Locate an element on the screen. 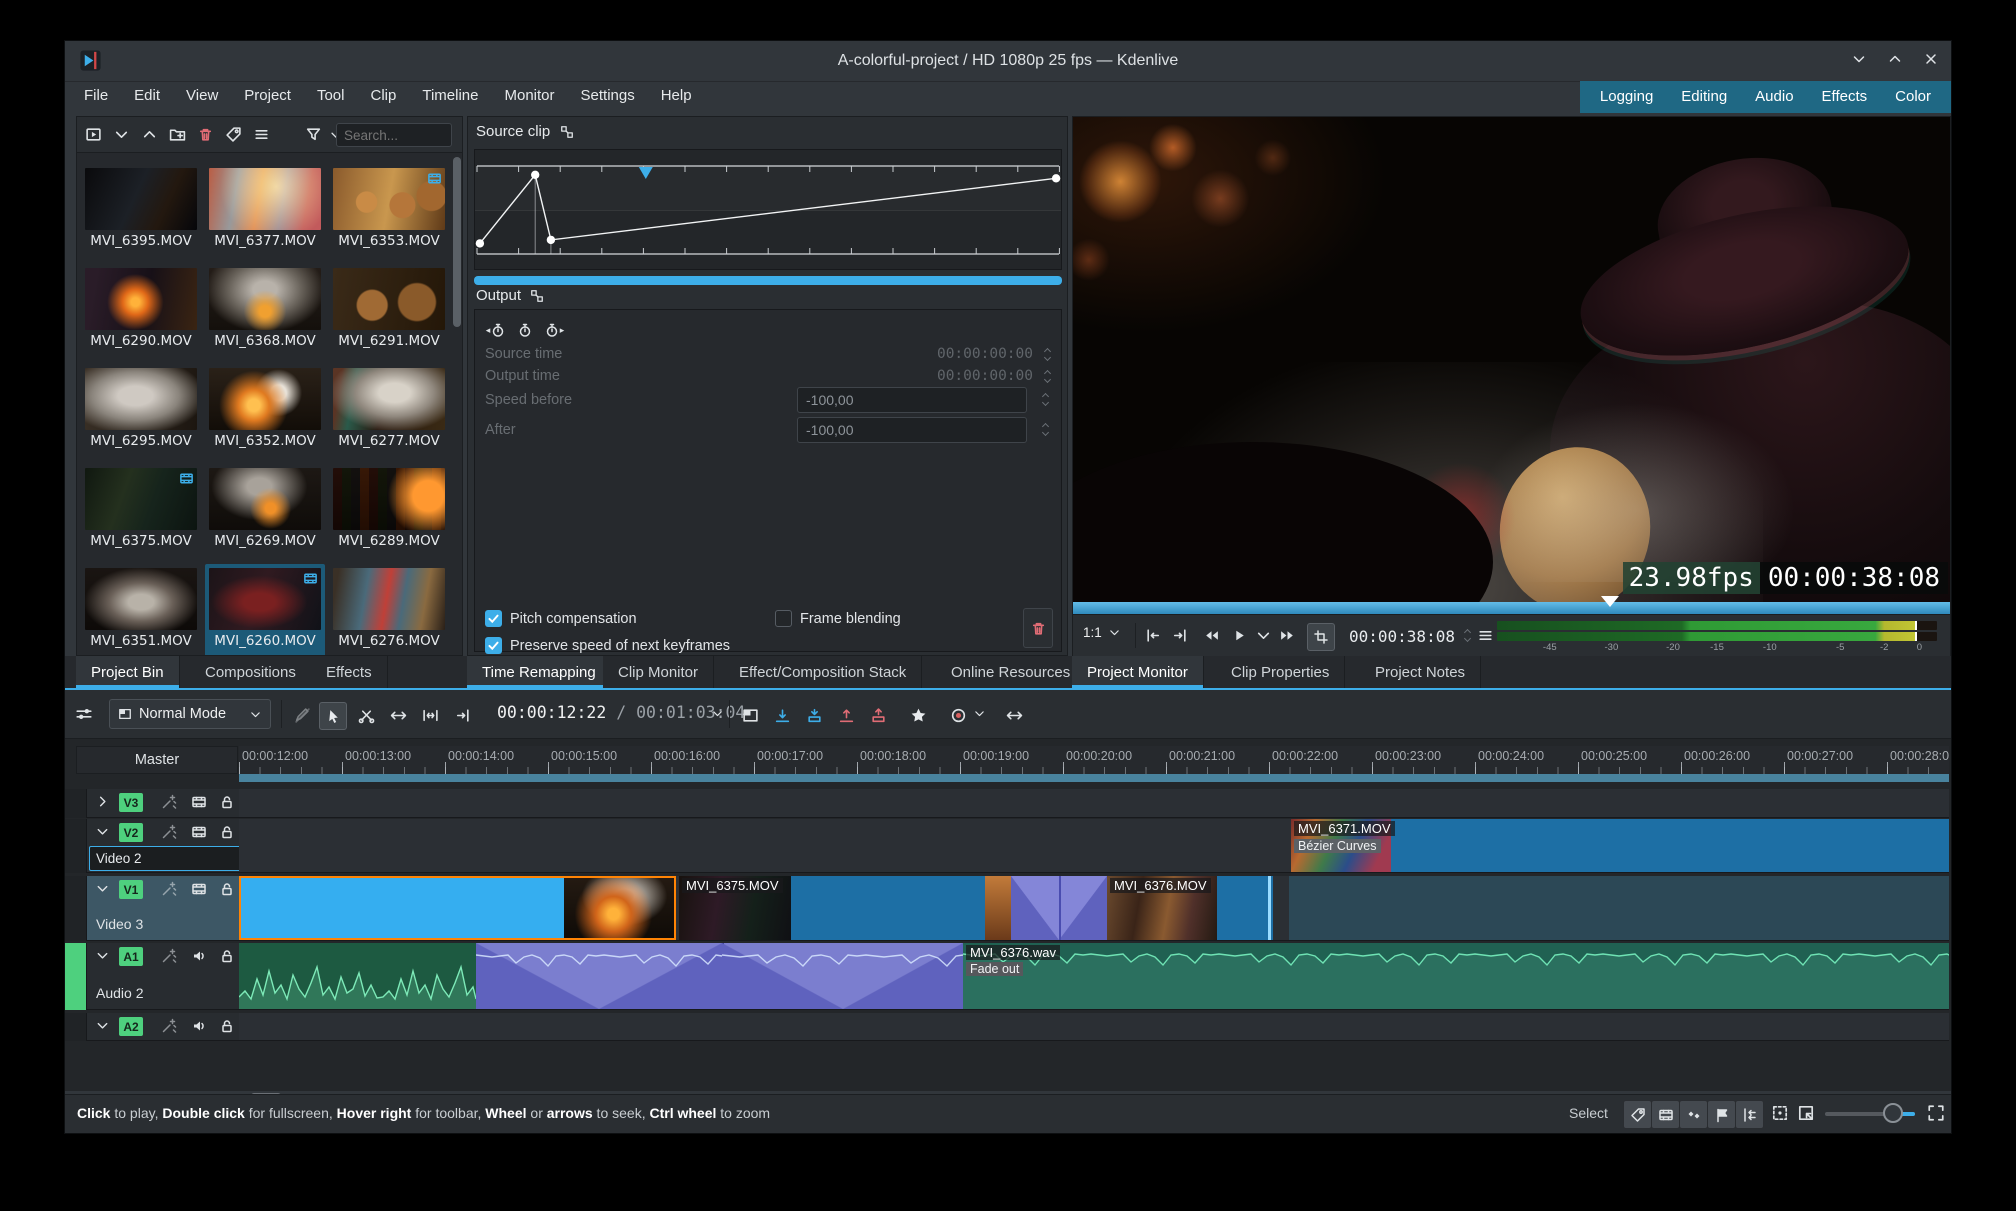 The height and width of the screenshot is (1211, 2016). tab-effect-composition-stack: Effect/Composition Stack is located at coordinates (823, 672).